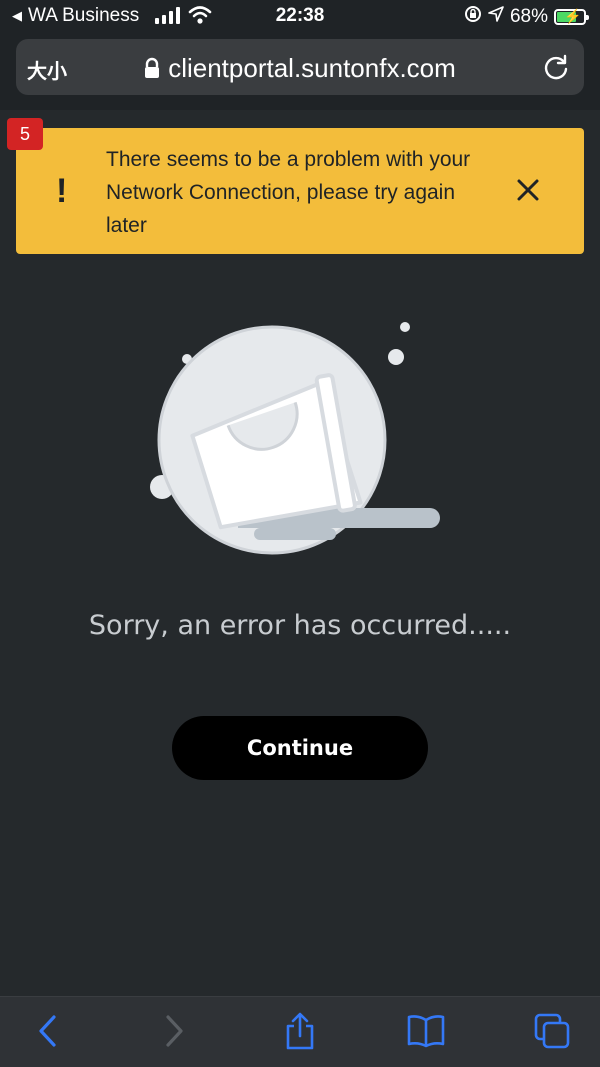  I want to click on reload-button, so click(556, 69).